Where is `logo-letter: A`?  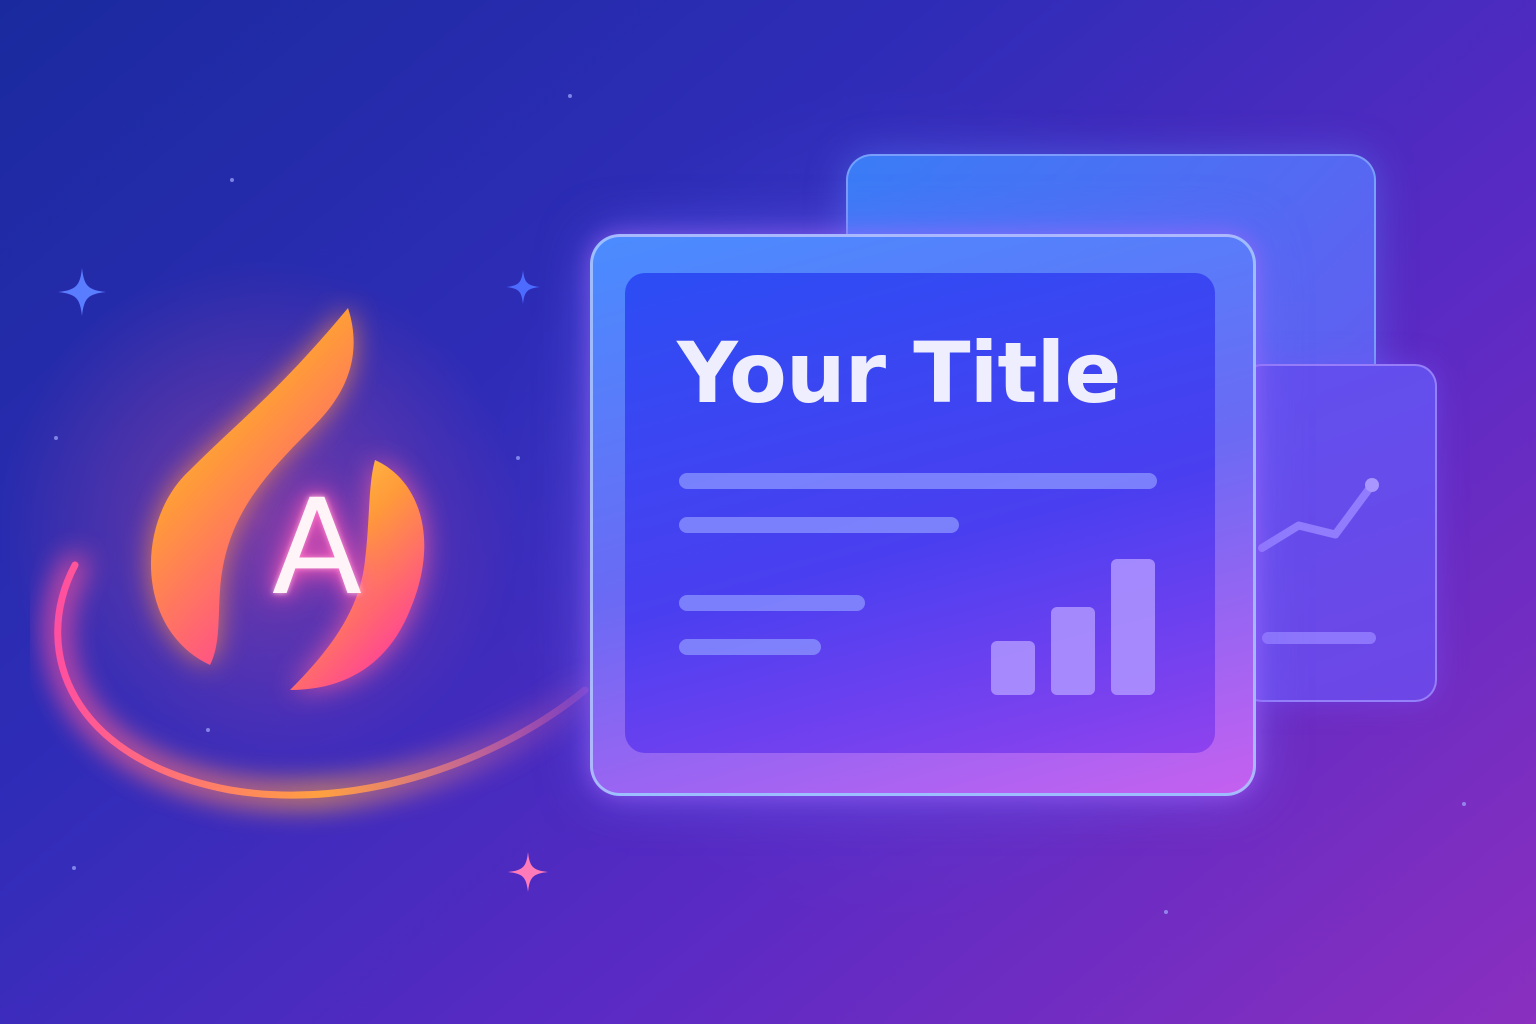
logo-letter: A is located at coordinates (317, 548).